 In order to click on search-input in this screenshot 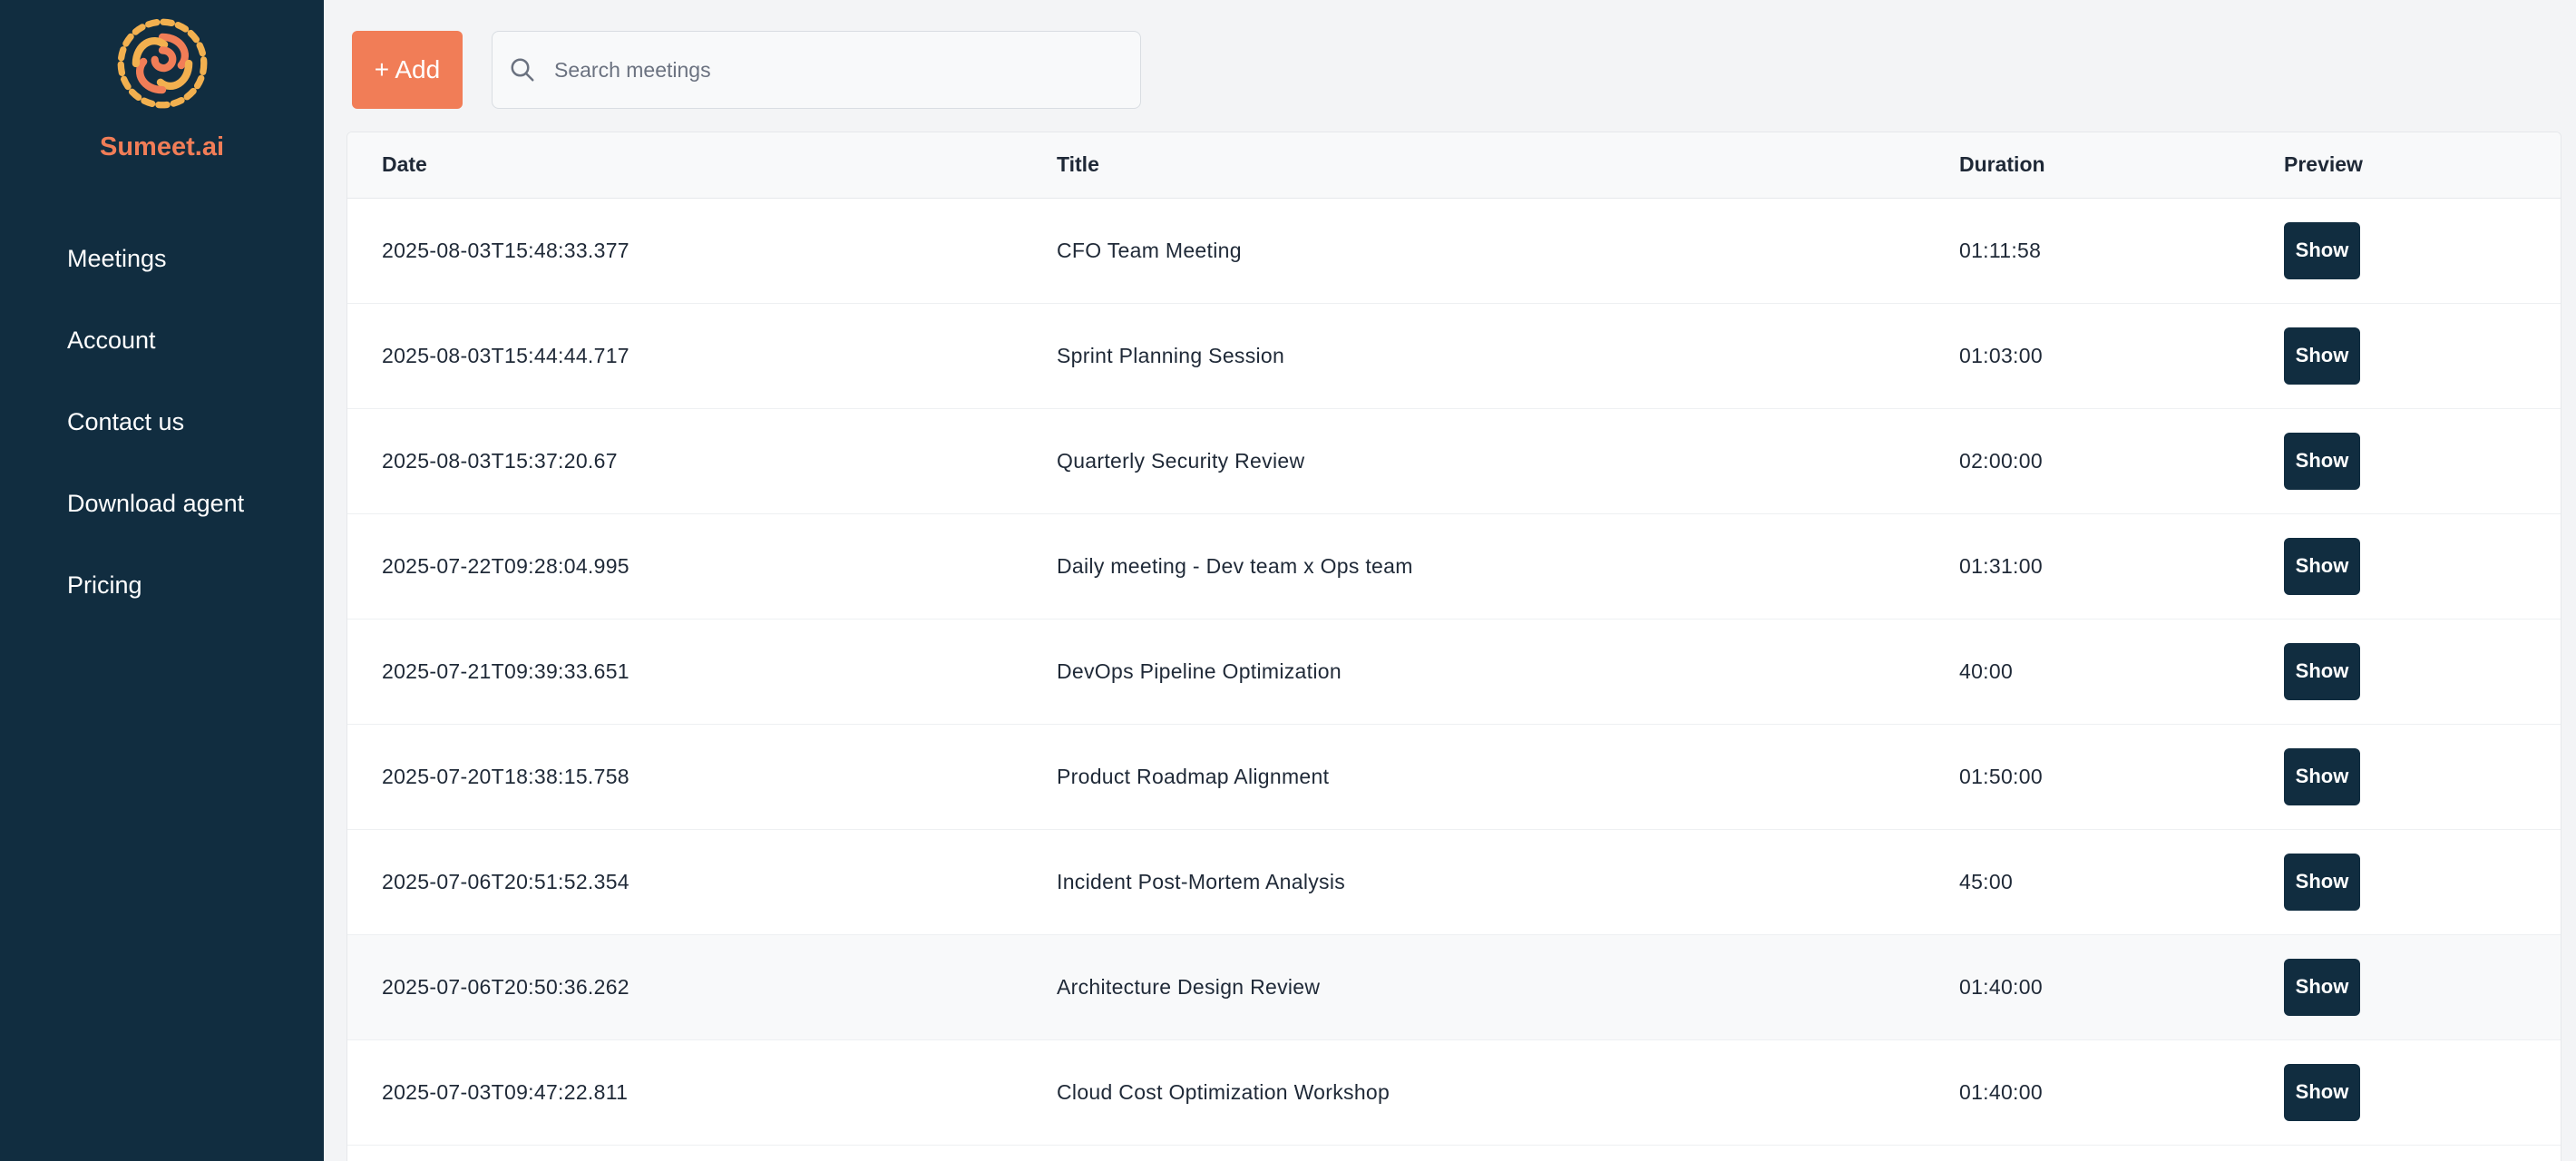, I will do `click(846, 69)`.